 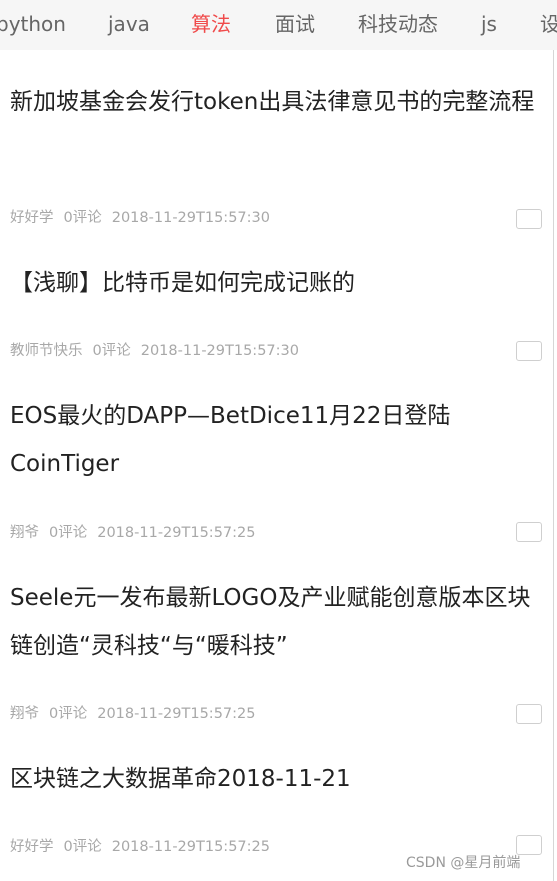 I want to click on csdn-watermark: CSDN @星月前端, so click(x=463, y=863).